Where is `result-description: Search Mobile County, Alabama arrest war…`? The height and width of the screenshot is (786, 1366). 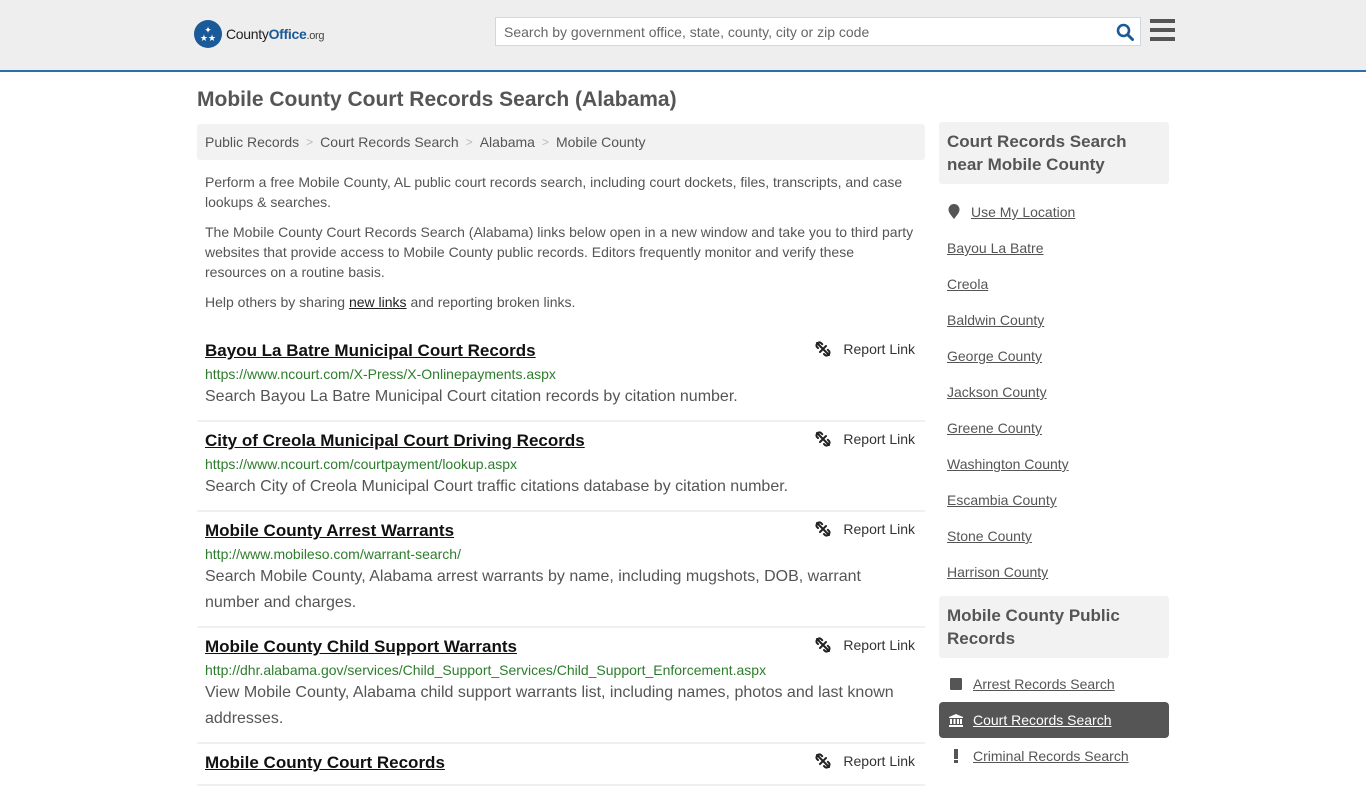
result-description: Search Mobile County, Alabama arrest war… is located at coordinates (533, 589).